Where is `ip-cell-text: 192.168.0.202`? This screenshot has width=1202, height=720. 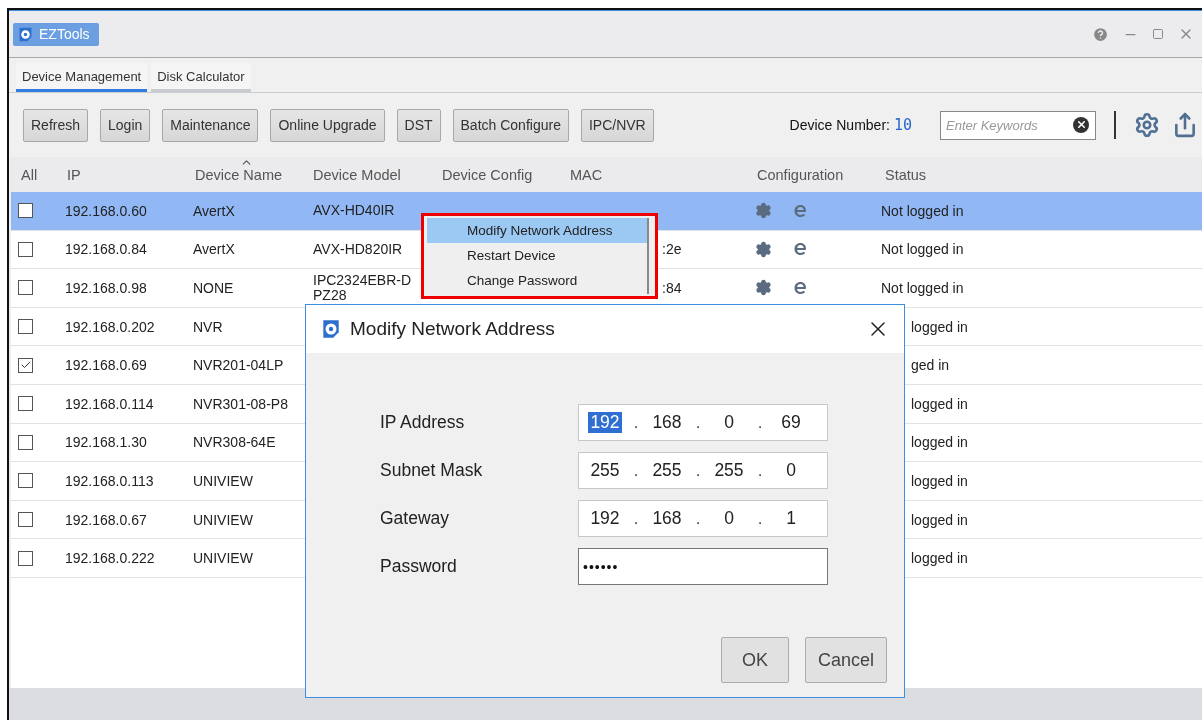
ip-cell-text: 192.168.0.202 is located at coordinates (109, 326).